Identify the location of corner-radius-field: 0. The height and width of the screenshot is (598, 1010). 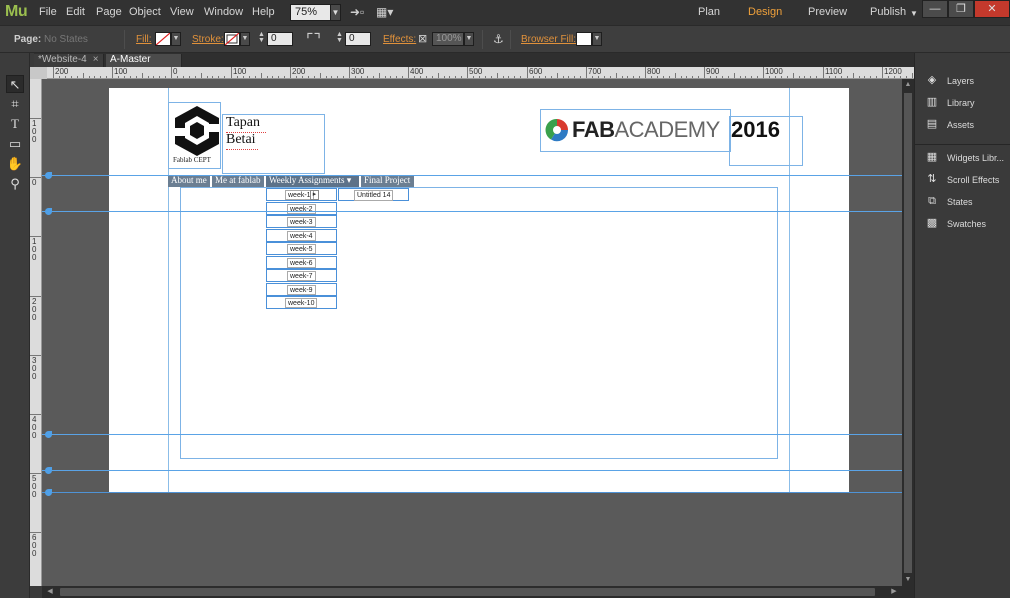
(358, 39).